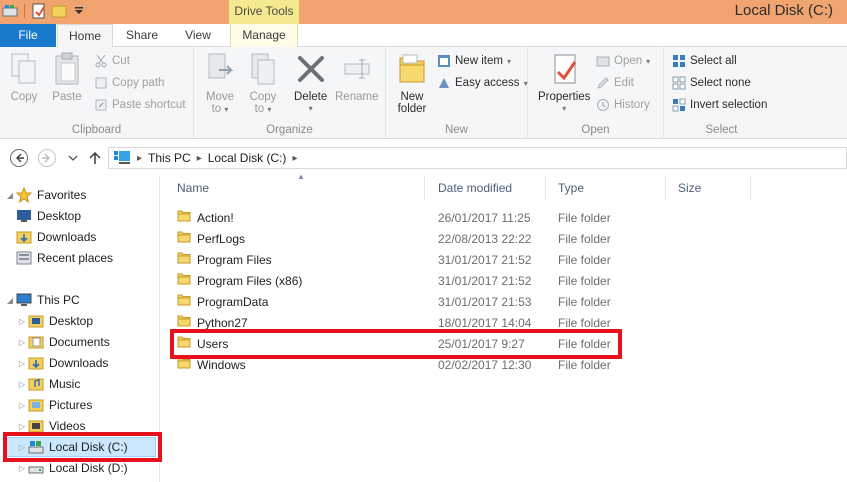 Image resolution: width=847 pixels, height=482 pixels. I want to click on file-row: Python27 18/01/2017 14:04 File folder, so click(395, 322).